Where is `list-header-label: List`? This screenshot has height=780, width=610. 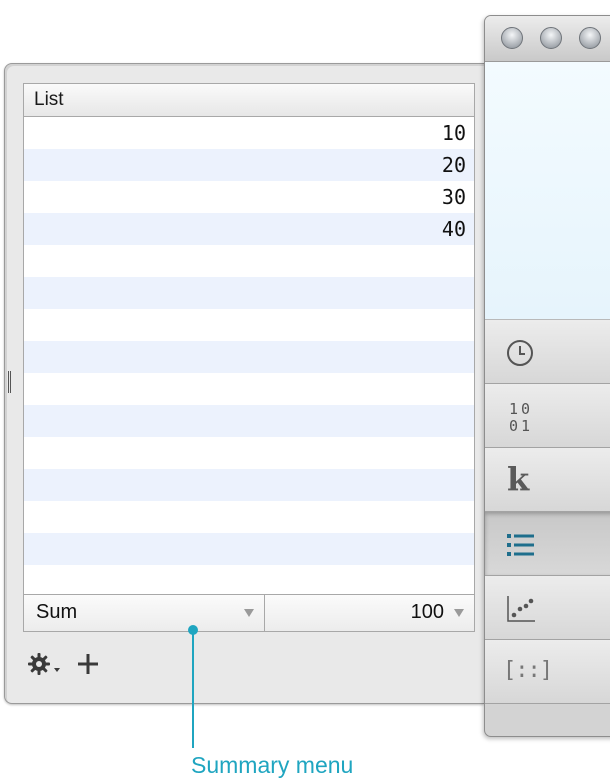 list-header-label: List is located at coordinates (49, 99).